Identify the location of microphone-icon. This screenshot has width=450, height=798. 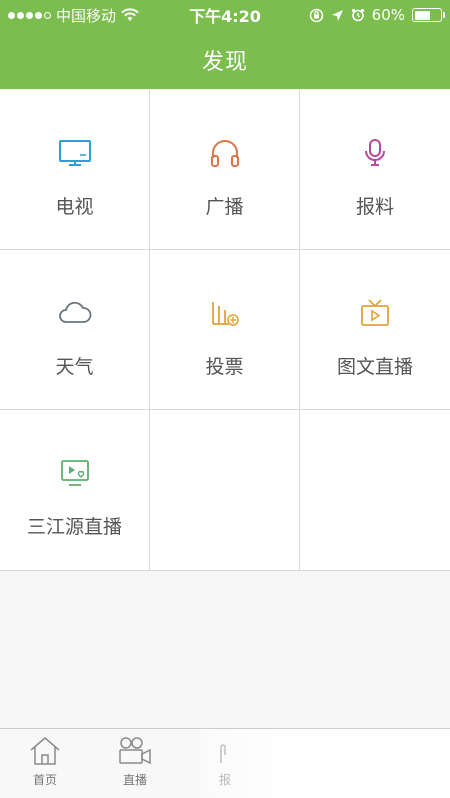
(375, 153).